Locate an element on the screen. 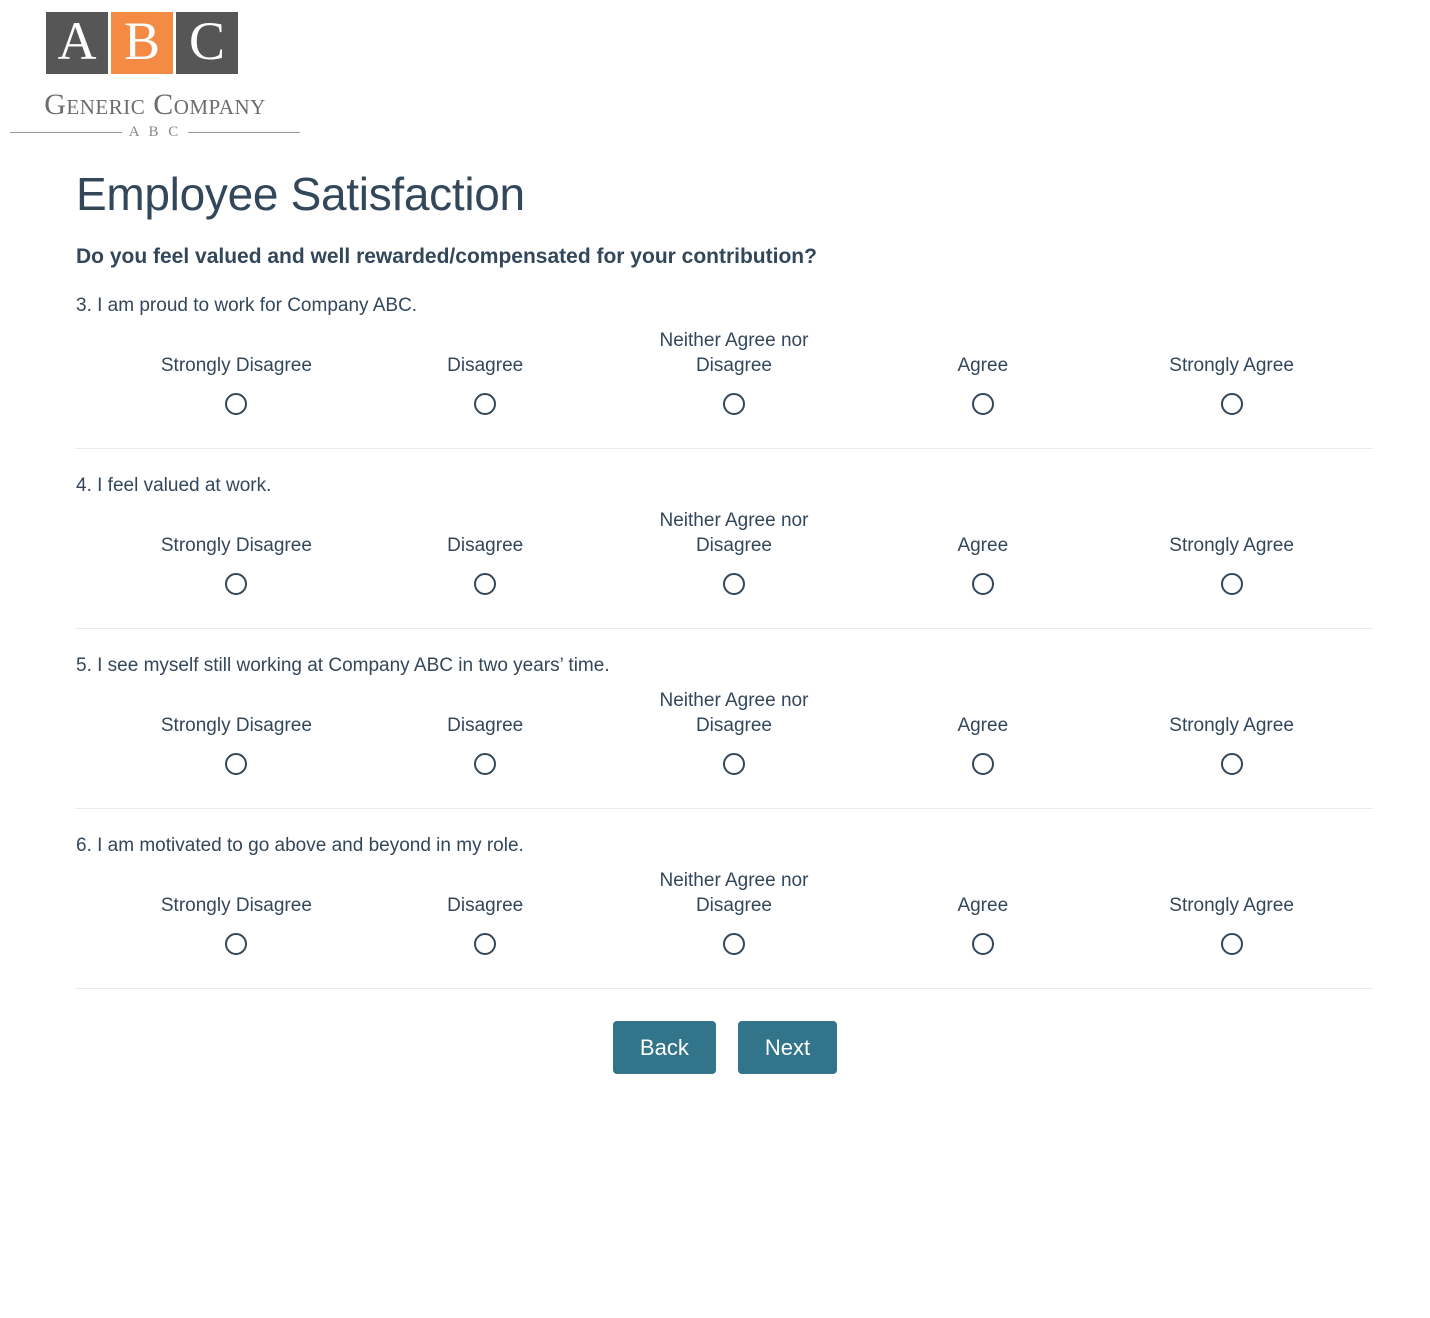 The height and width of the screenshot is (1318, 1430). logo-square-c: C is located at coordinates (207, 43).